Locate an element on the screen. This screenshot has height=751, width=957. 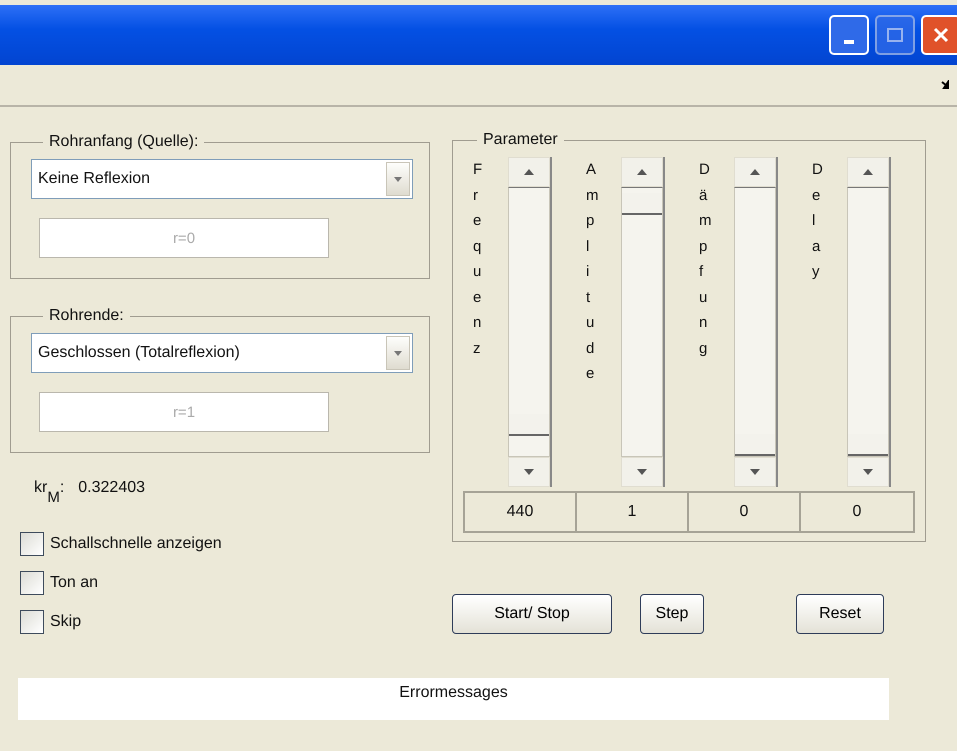
checkbox-label: Ton an is located at coordinates (74, 583).